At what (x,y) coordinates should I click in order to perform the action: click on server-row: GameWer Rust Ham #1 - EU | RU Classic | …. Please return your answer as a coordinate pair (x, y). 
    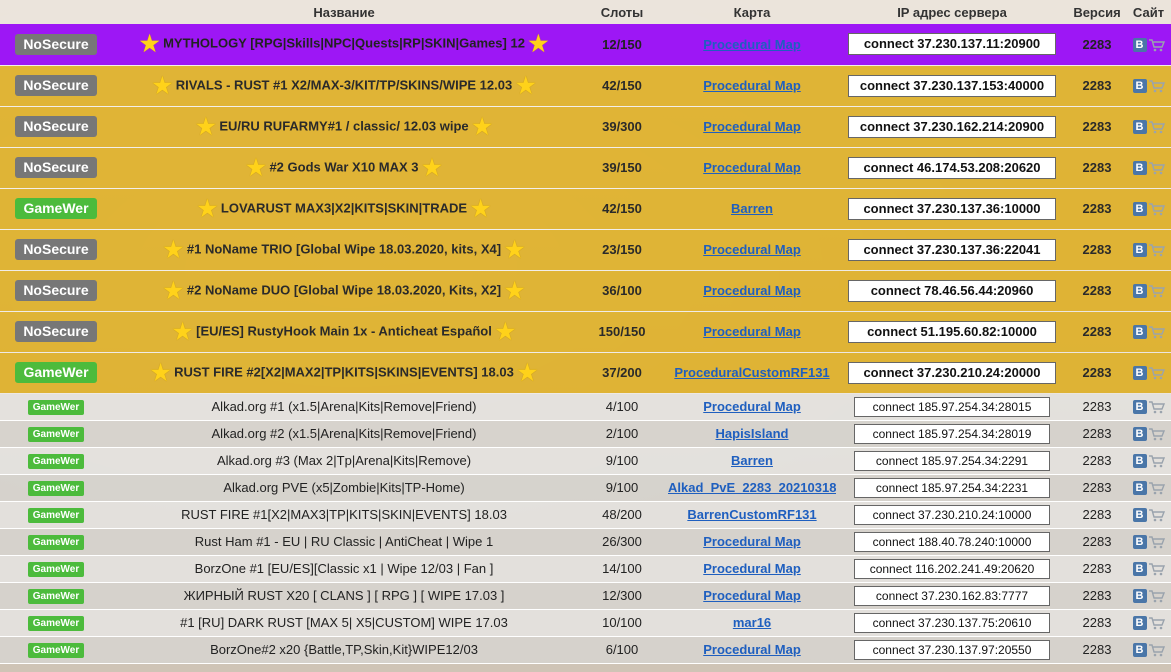
    Looking at the image, I should click on (585, 542).